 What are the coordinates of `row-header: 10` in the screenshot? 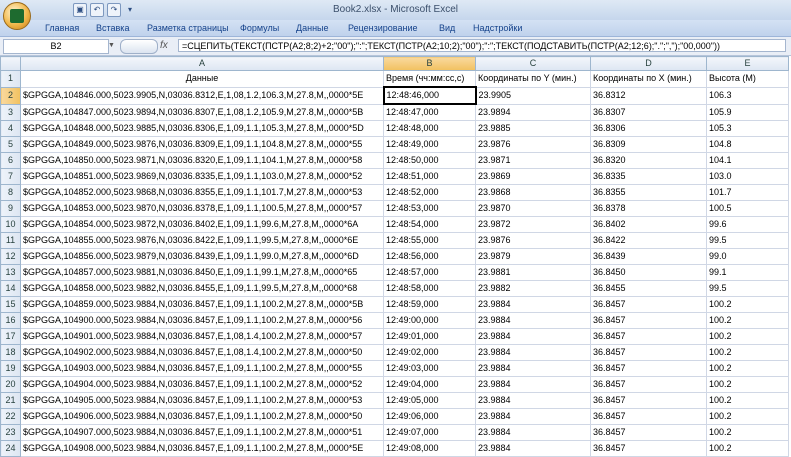 It's located at (10, 224).